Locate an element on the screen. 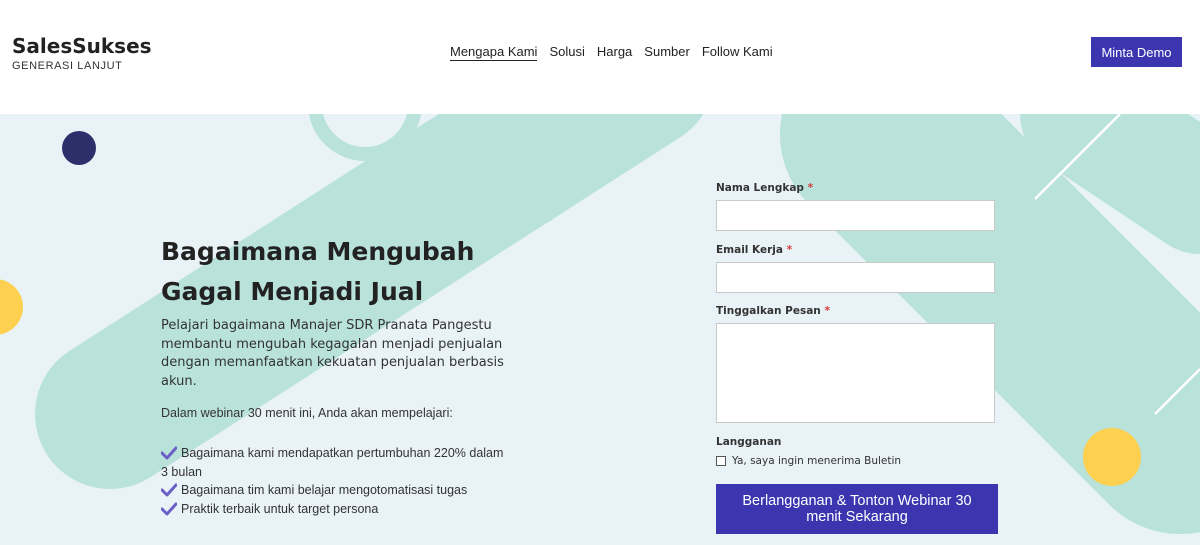  full-name-label-text: Nama Lengkap is located at coordinates (760, 188).